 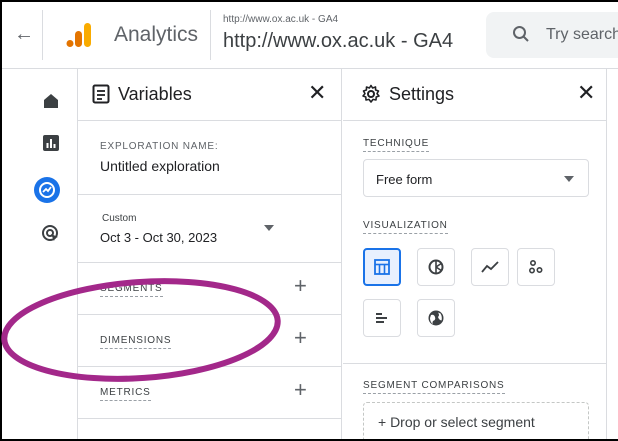 What do you see at coordinates (280, 19) in the screenshot?
I see `property-account-label: http://www.ox.ac.uk - GA4` at bounding box center [280, 19].